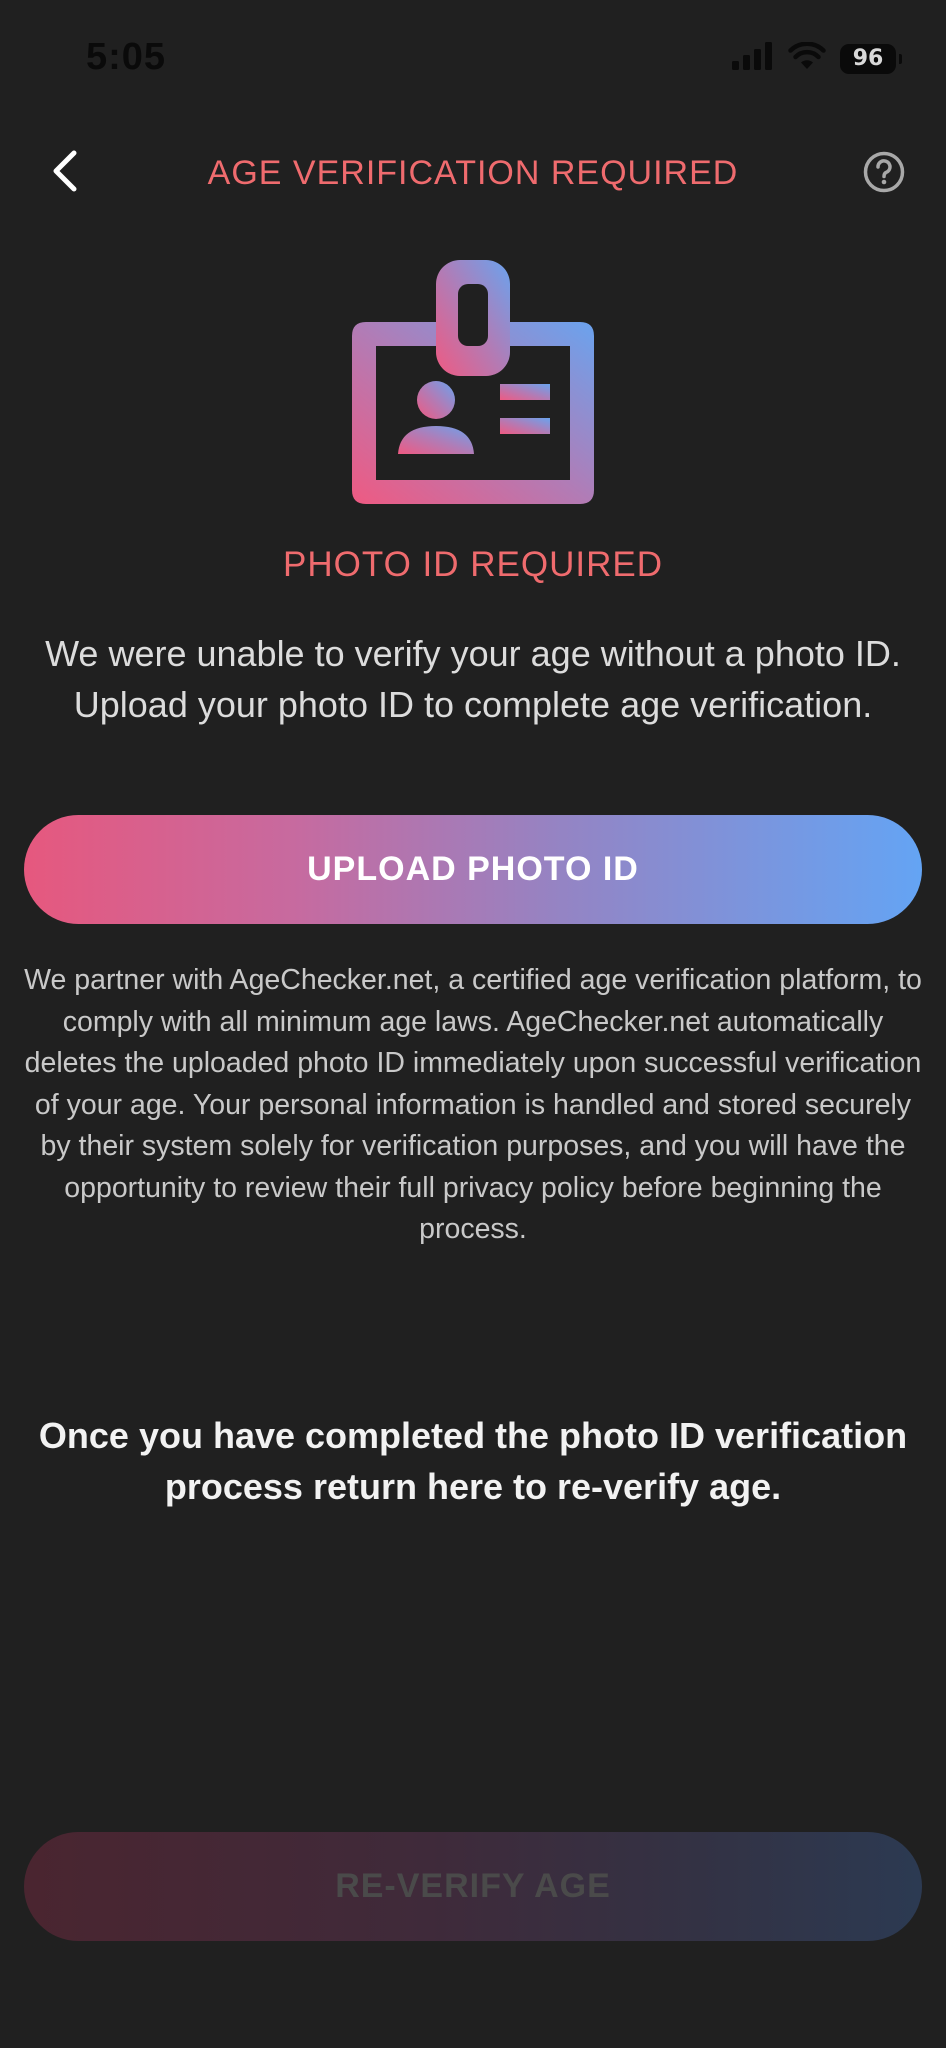  Describe the element at coordinates (807, 58) in the screenshot. I see `wifi-icon` at that location.